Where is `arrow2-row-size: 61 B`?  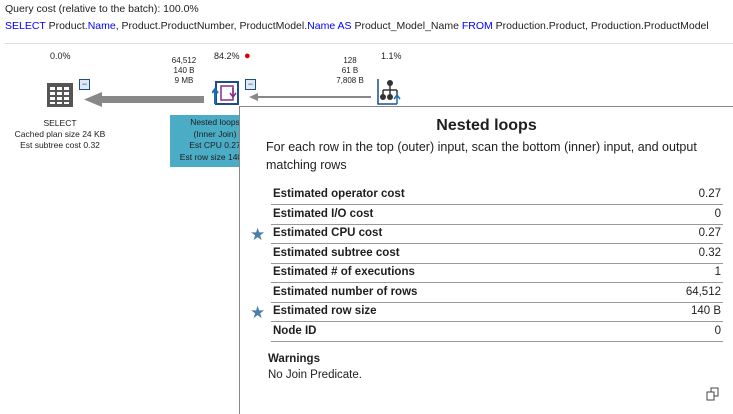
arrow2-row-size: 61 B is located at coordinates (350, 70).